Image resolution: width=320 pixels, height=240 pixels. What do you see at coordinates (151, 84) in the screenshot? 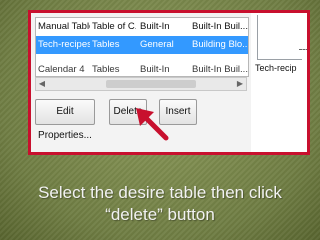
I see `scrollbar-thumb` at bounding box center [151, 84].